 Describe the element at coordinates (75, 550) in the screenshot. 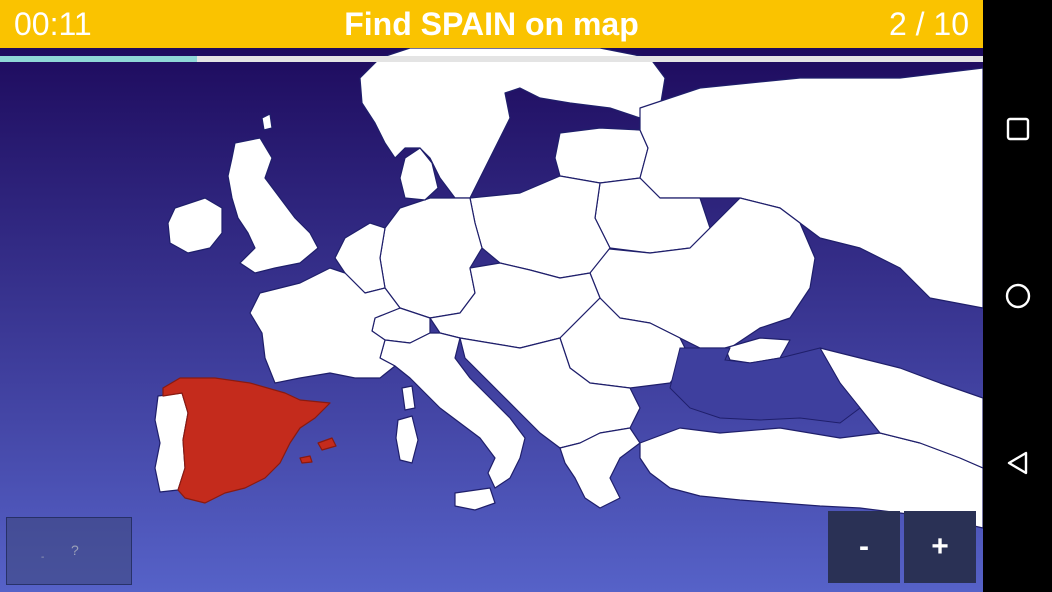

I see `hint-label: ?` at that location.